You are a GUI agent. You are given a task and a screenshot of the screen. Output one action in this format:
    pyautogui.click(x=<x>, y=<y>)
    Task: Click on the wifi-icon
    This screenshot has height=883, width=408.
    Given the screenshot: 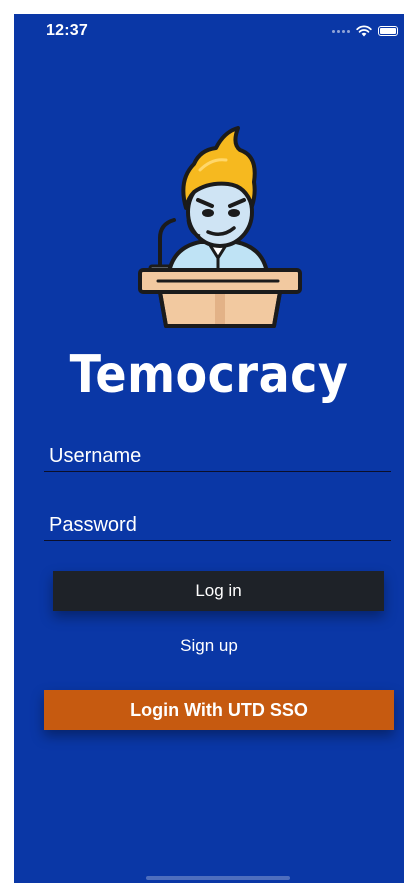 What is the action you would take?
    pyautogui.click(x=364, y=31)
    